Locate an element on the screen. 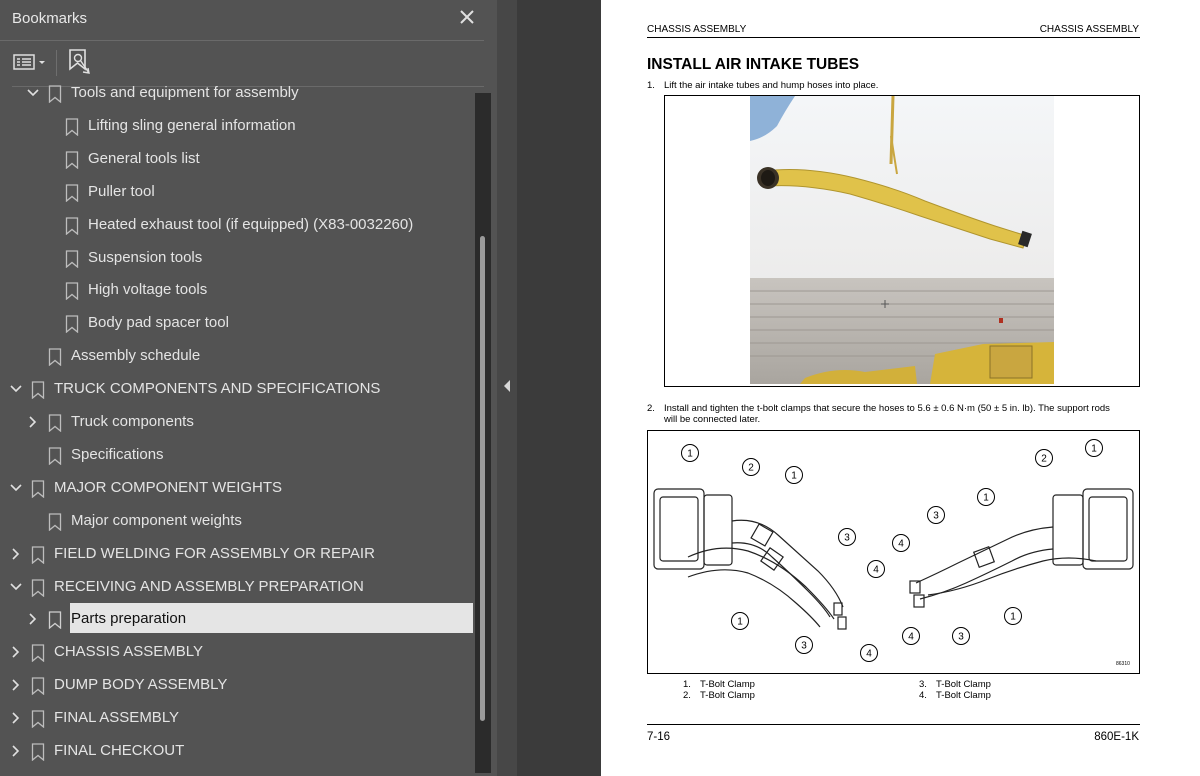  bookmark-row: Truck components is located at coordinates (237, 422).